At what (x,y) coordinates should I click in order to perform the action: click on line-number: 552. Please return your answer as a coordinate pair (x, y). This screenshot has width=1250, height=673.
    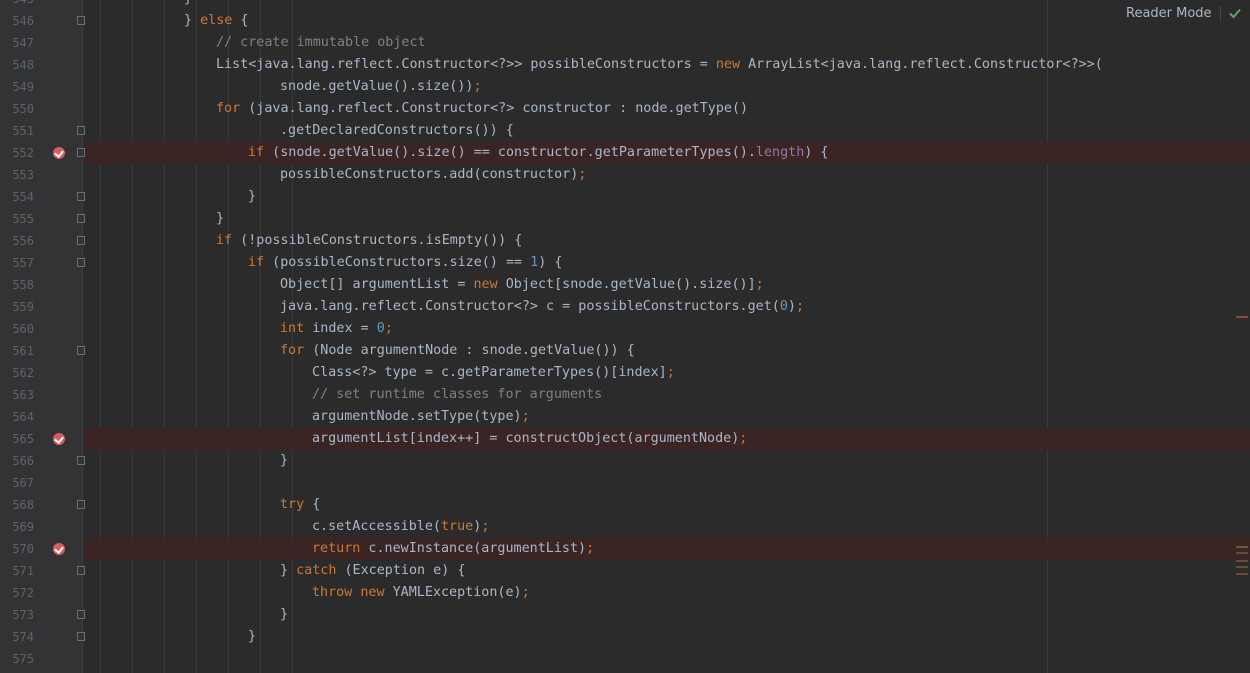
    Looking at the image, I should click on (17, 153).